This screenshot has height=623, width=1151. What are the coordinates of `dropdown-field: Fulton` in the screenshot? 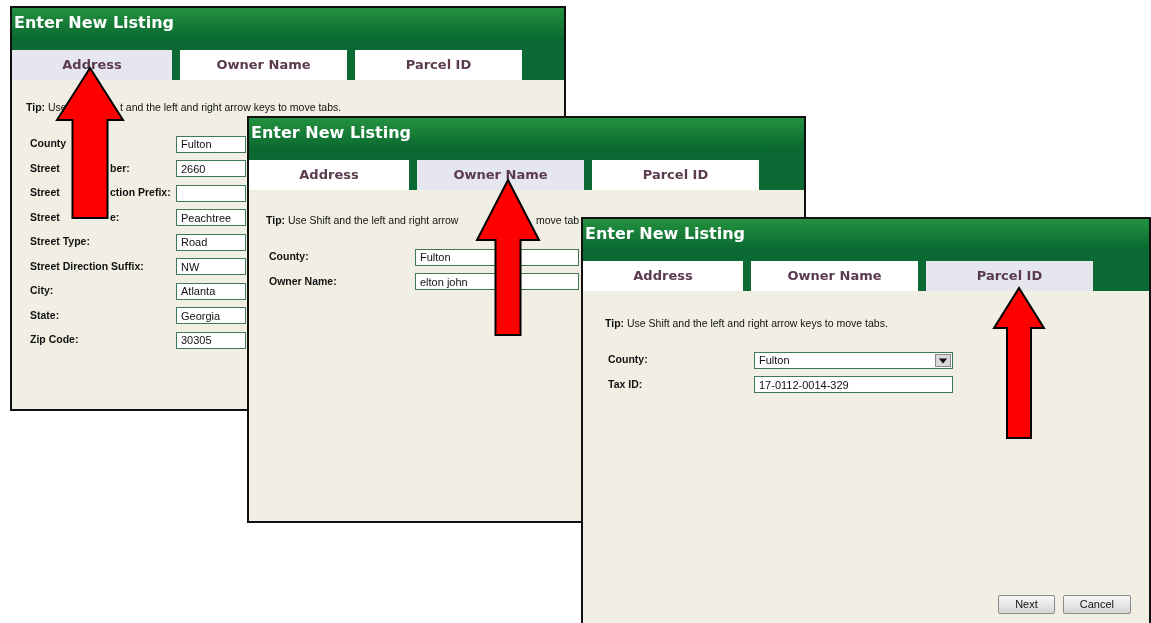 It's located at (853, 360).